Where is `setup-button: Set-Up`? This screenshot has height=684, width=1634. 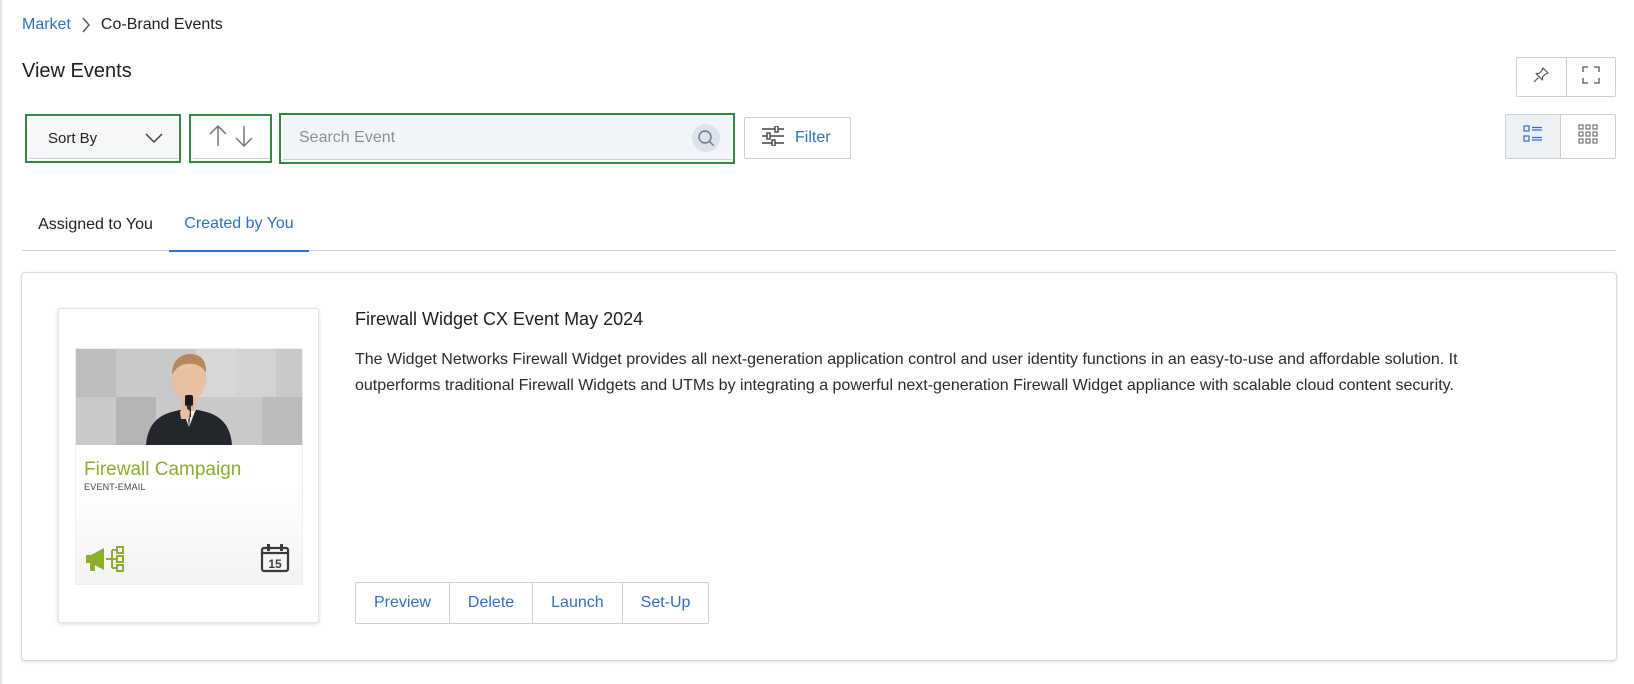
setup-button: Set-Up is located at coordinates (665, 603).